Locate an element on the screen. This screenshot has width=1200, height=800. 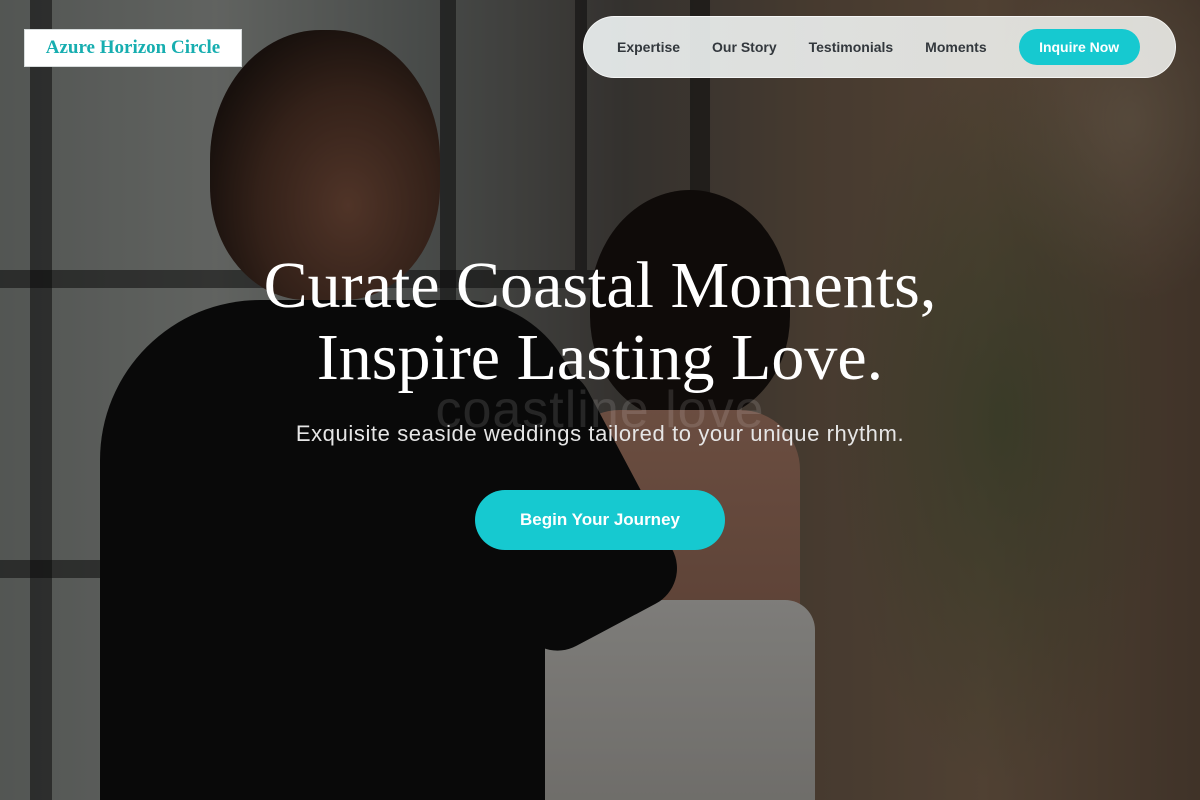
nav-link-our-story: Our Story is located at coordinates (744, 47).